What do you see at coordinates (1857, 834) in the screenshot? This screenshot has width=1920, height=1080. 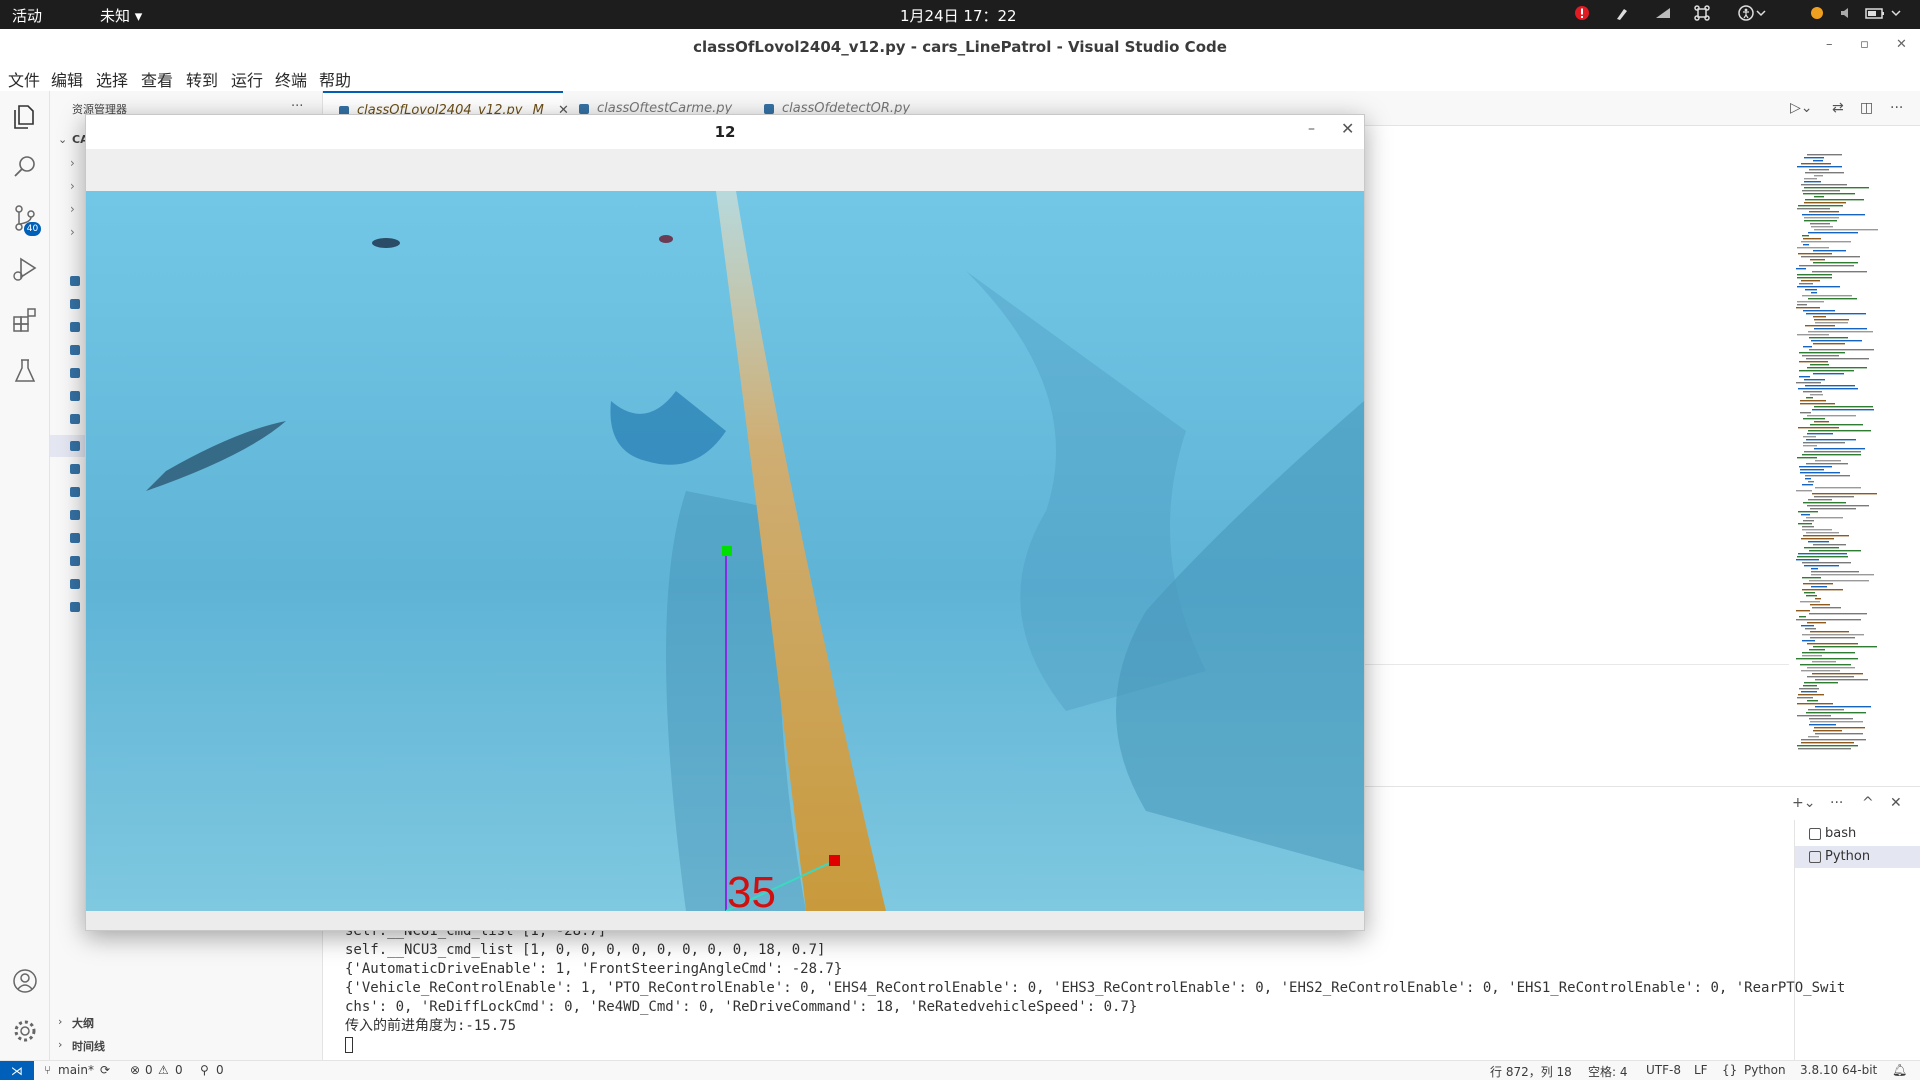 I see `terminal-bash: bash` at bounding box center [1857, 834].